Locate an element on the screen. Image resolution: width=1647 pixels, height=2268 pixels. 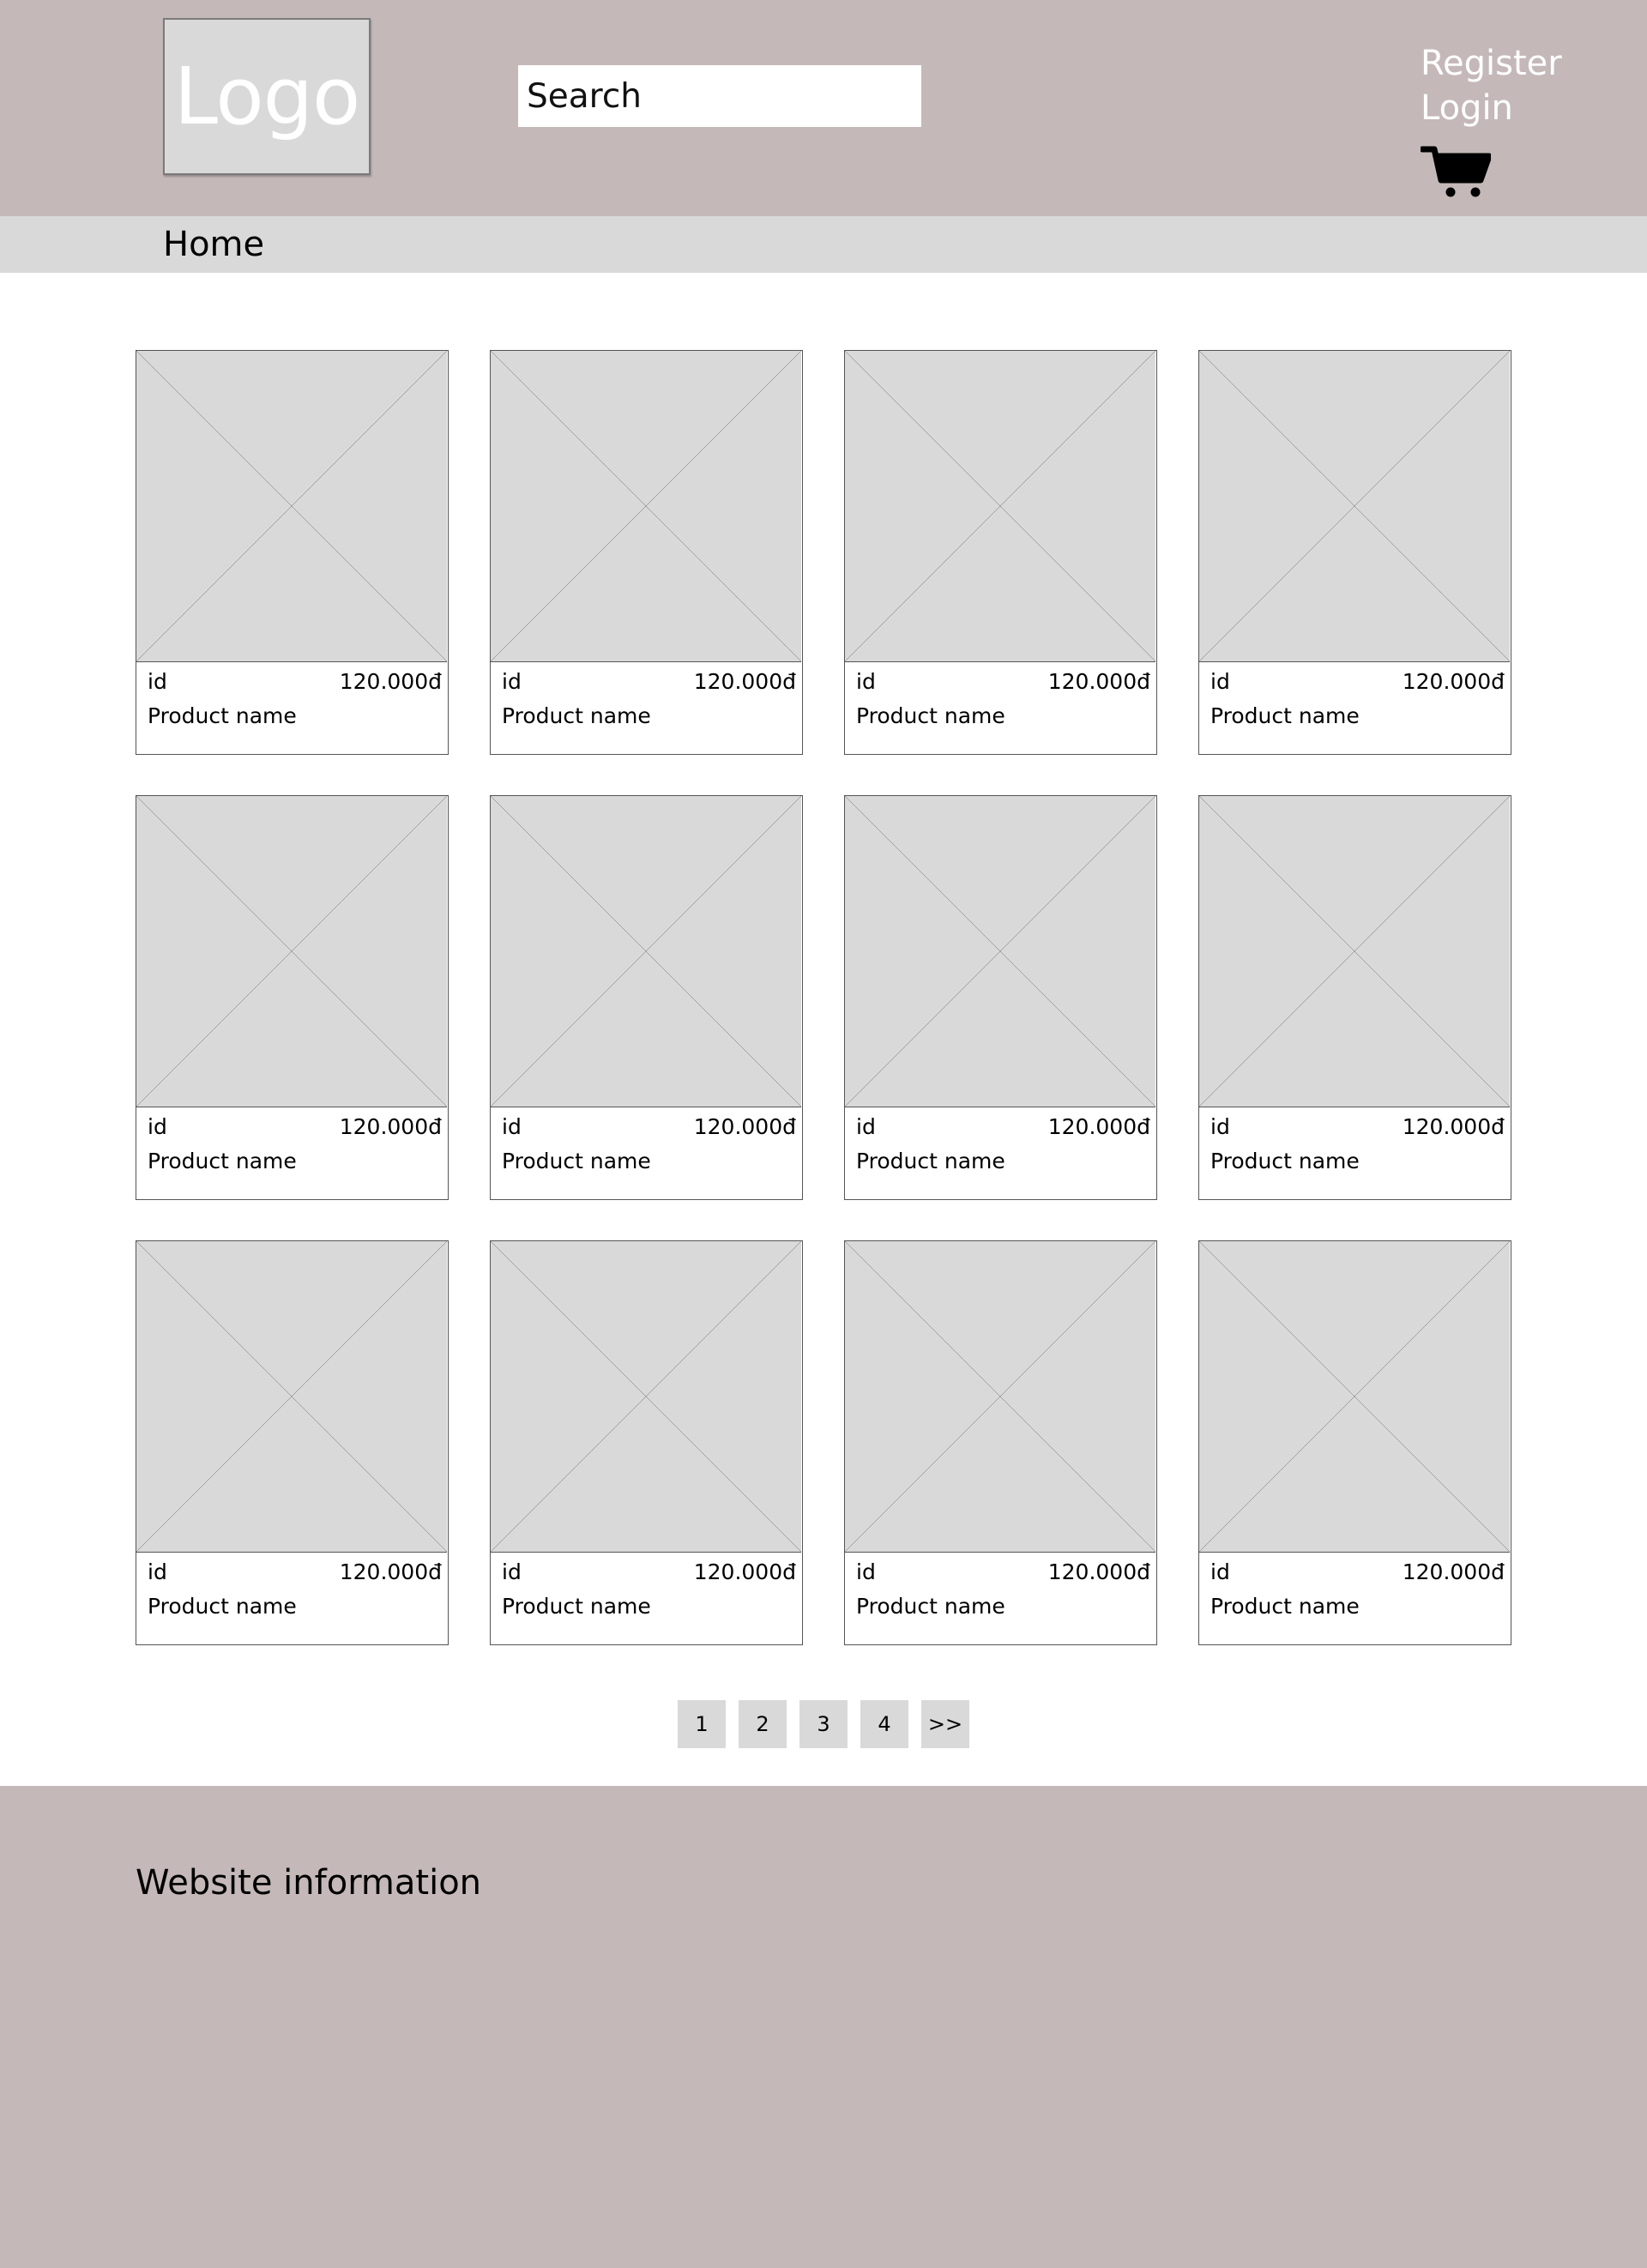
page-button-1: 1 is located at coordinates (702, 1724).